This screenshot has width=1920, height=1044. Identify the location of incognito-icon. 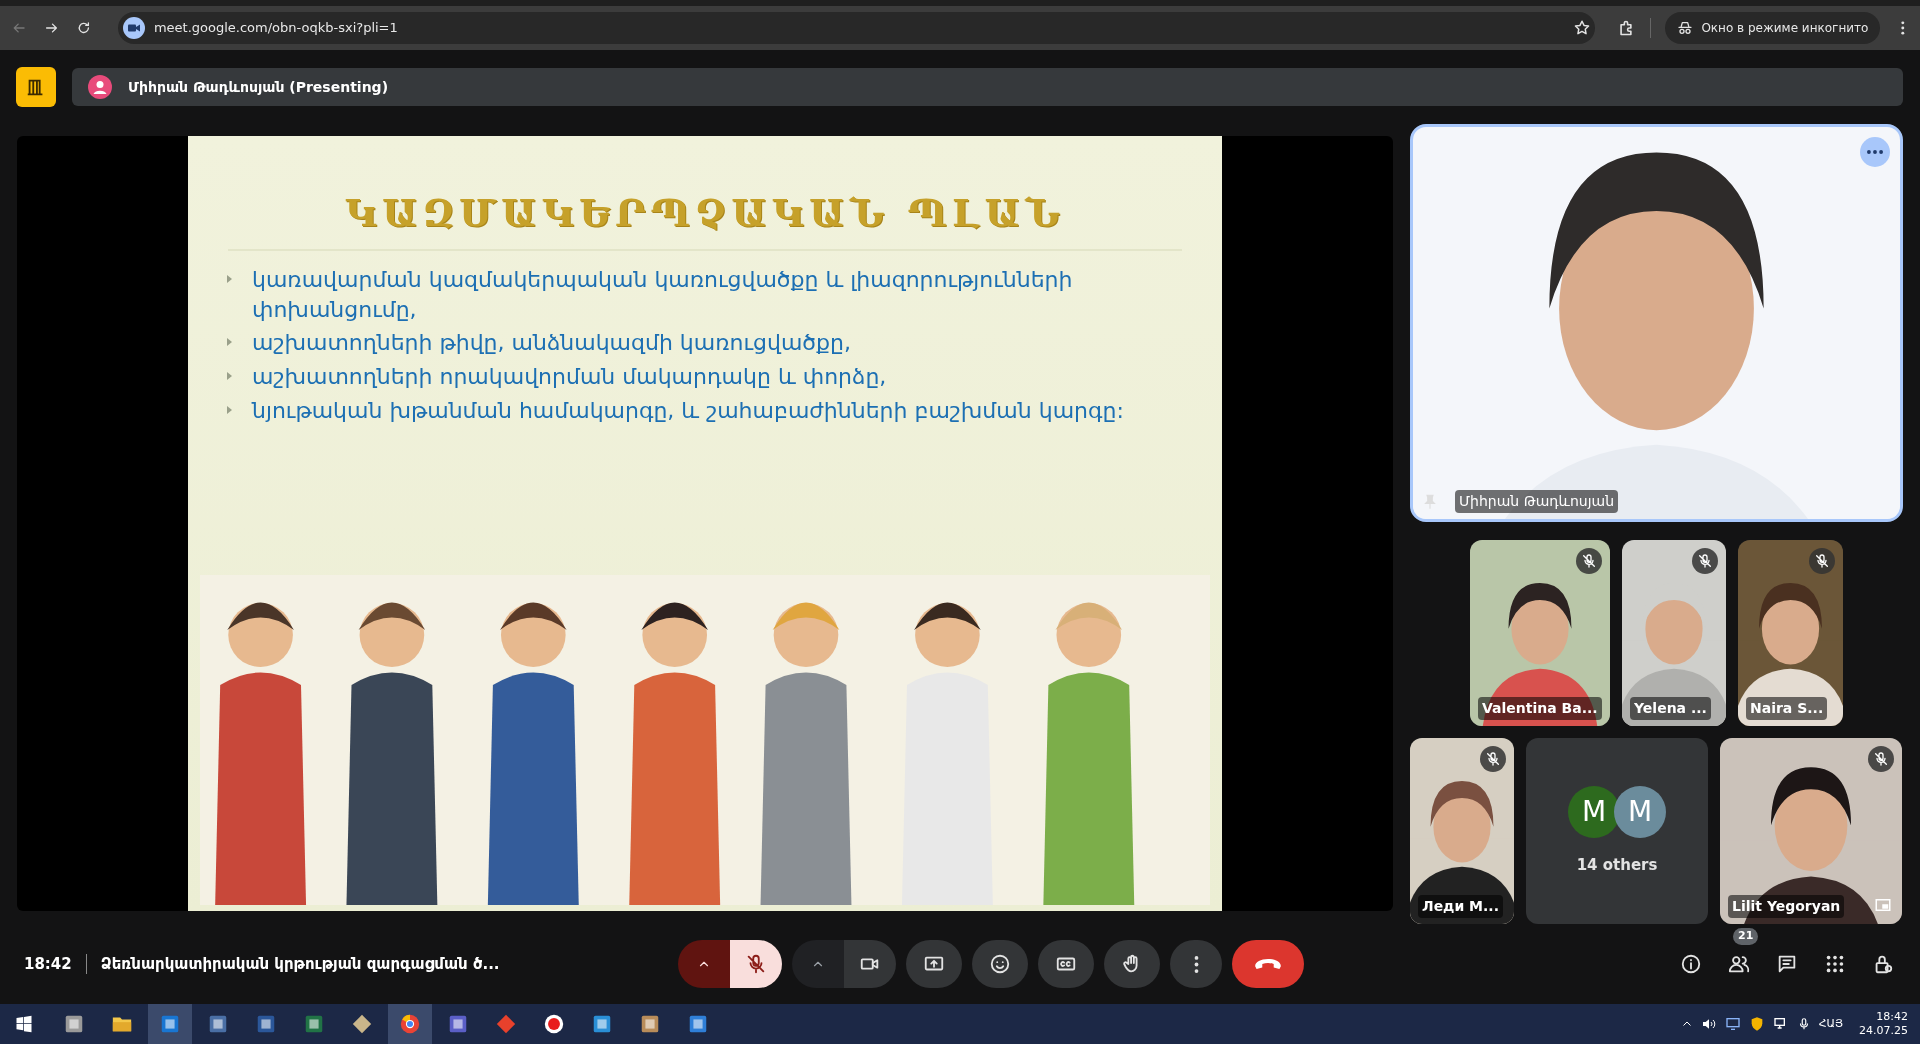
(1685, 28).